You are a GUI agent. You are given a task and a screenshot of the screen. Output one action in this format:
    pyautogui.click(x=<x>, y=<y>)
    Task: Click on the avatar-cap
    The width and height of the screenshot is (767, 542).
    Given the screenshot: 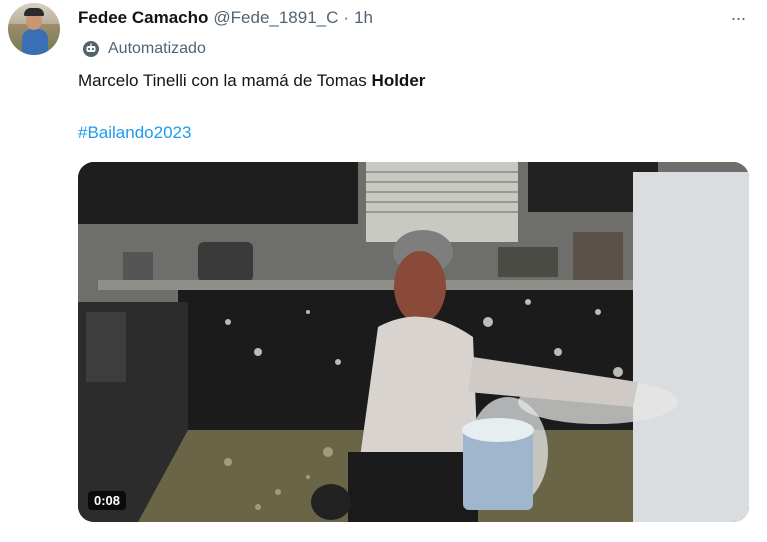 What is the action you would take?
    pyautogui.click(x=34, y=12)
    